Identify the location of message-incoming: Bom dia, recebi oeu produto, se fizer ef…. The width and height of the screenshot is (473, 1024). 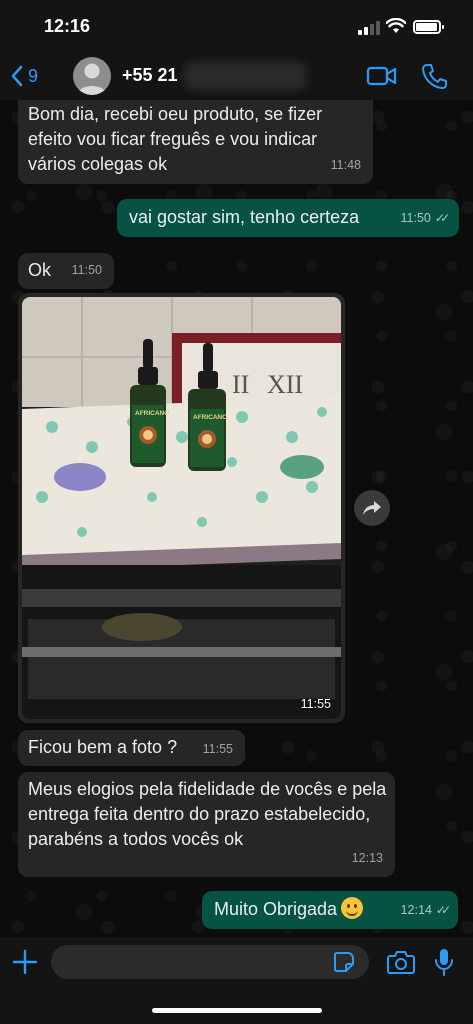
(195, 142).